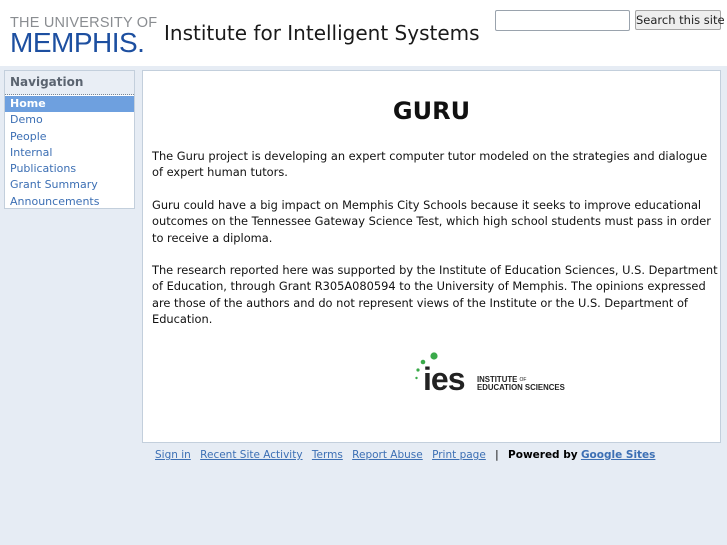 Image resolution: width=727 pixels, height=545 pixels. What do you see at coordinates (680, 20) in the screenshot?
I see `search-button: Search this site` at bounding box center [680, 20].